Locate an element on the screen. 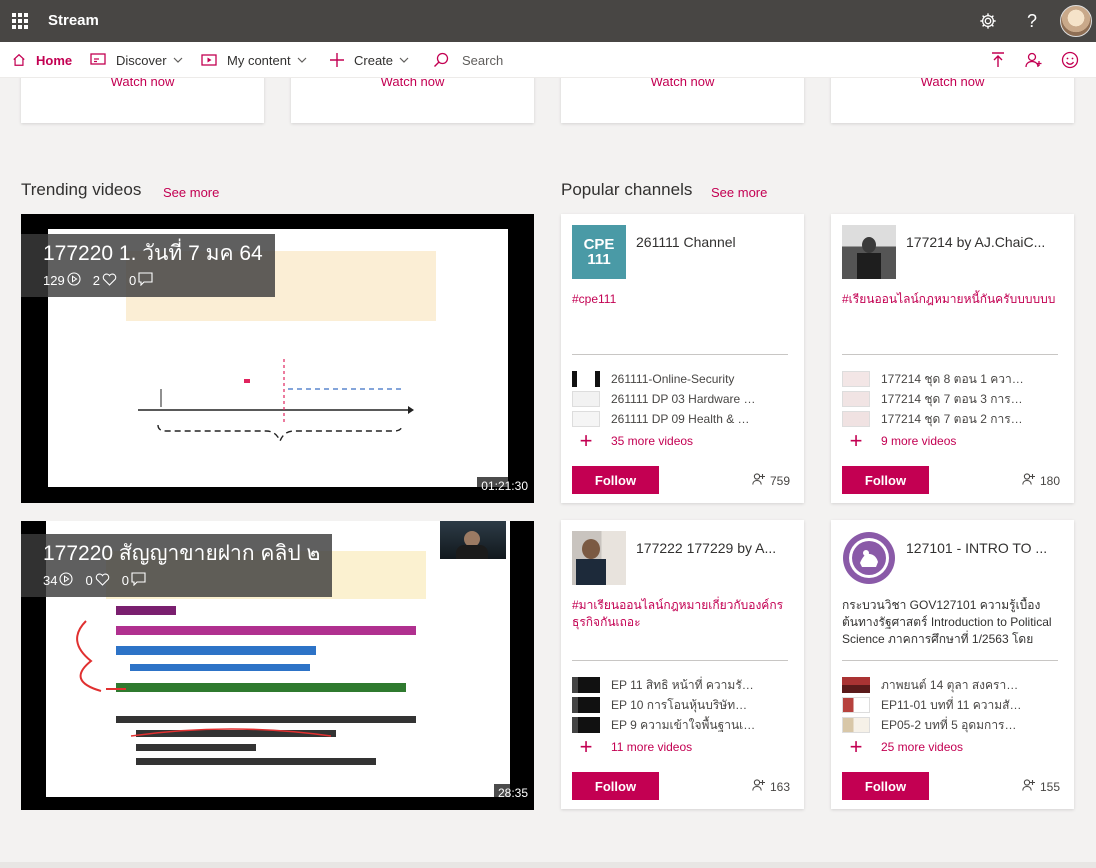 Image resolution: width=1096 pixels, height=868 pixels. search-input is located at coordinates (552, 60).